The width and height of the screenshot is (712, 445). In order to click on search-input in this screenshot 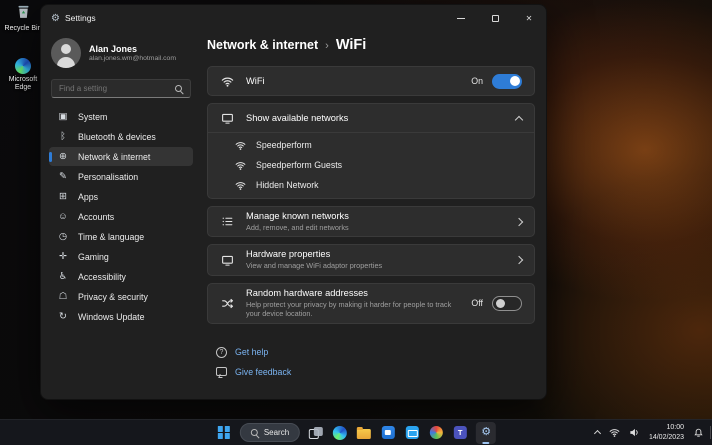, I will do `click(114, 88)`.